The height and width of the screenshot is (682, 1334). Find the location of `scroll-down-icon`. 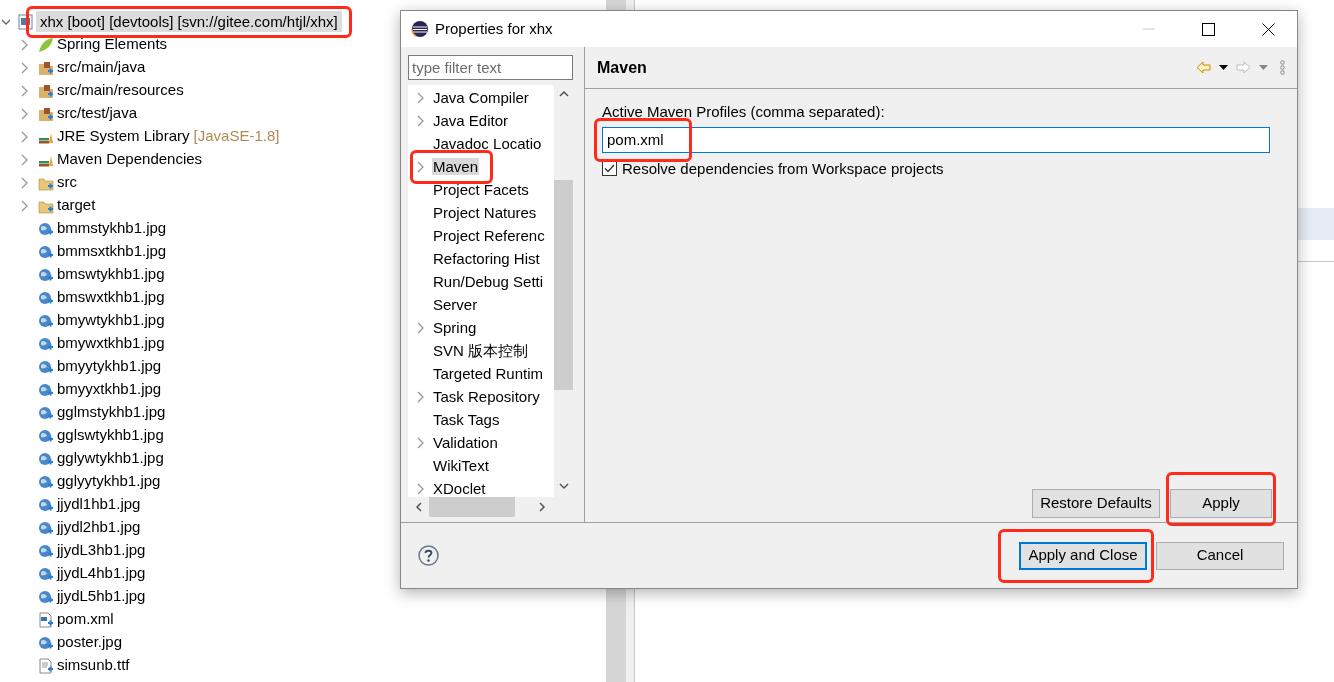

scroll-down-icon is located at coordinates (563, 486).